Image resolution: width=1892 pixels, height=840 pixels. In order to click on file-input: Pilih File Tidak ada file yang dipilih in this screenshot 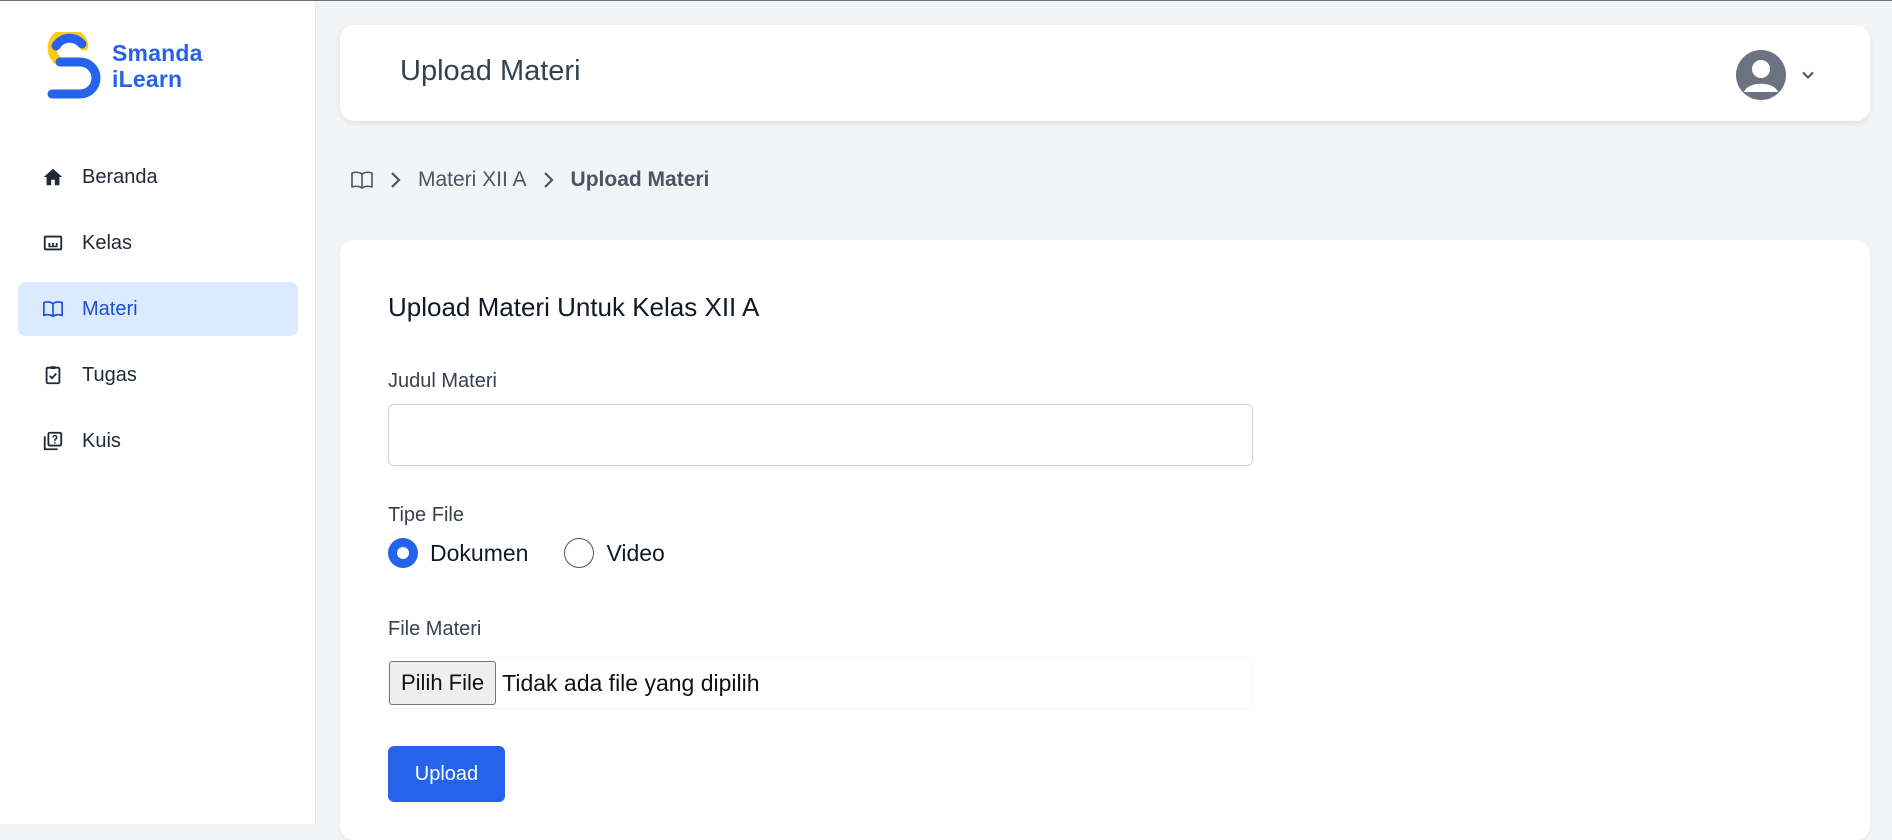, I will do `click(820, 683)`.